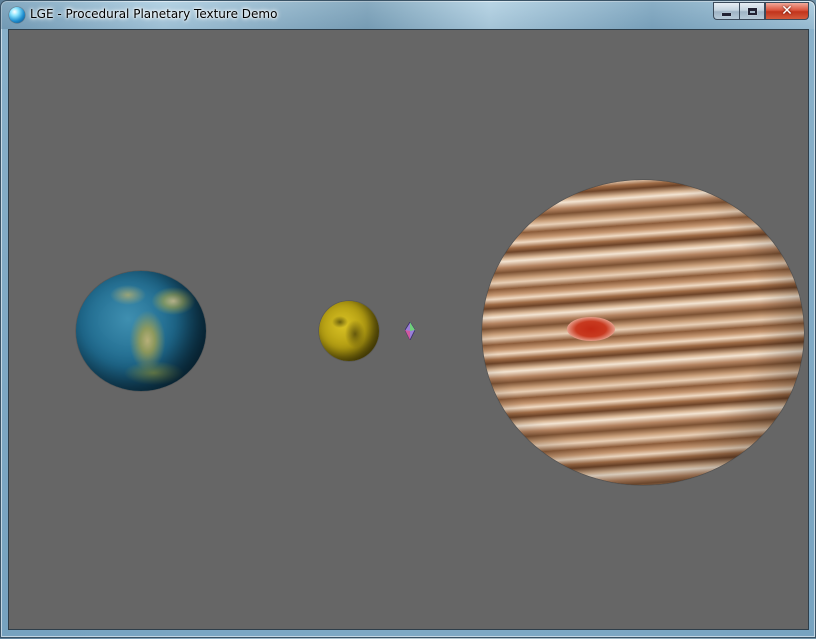  I want to click on close-button: ✕, so click(787, 11).